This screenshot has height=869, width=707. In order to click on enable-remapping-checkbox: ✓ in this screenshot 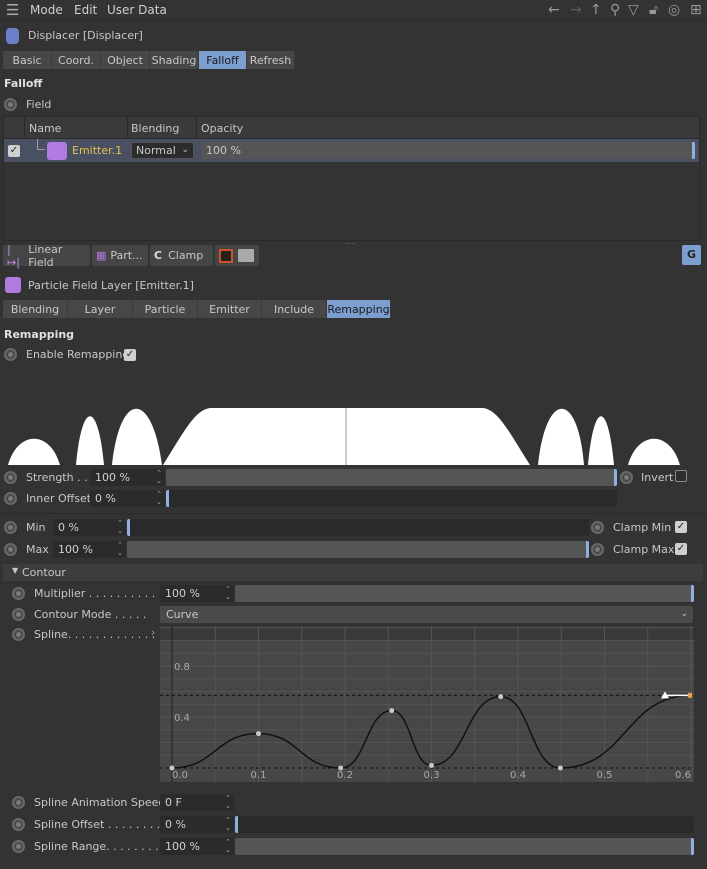, I will do `click(130, 355)`.